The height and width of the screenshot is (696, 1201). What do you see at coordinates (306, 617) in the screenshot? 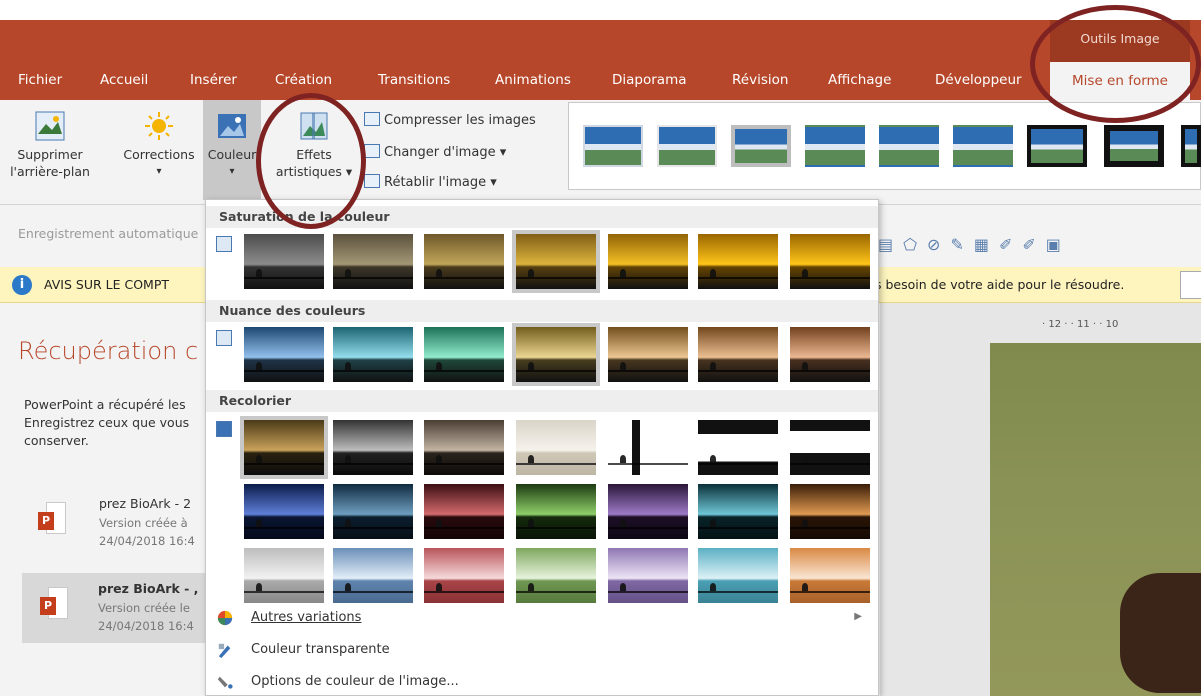
I see `more-variations-label: Autres variations` at bounding box center [306, 617].